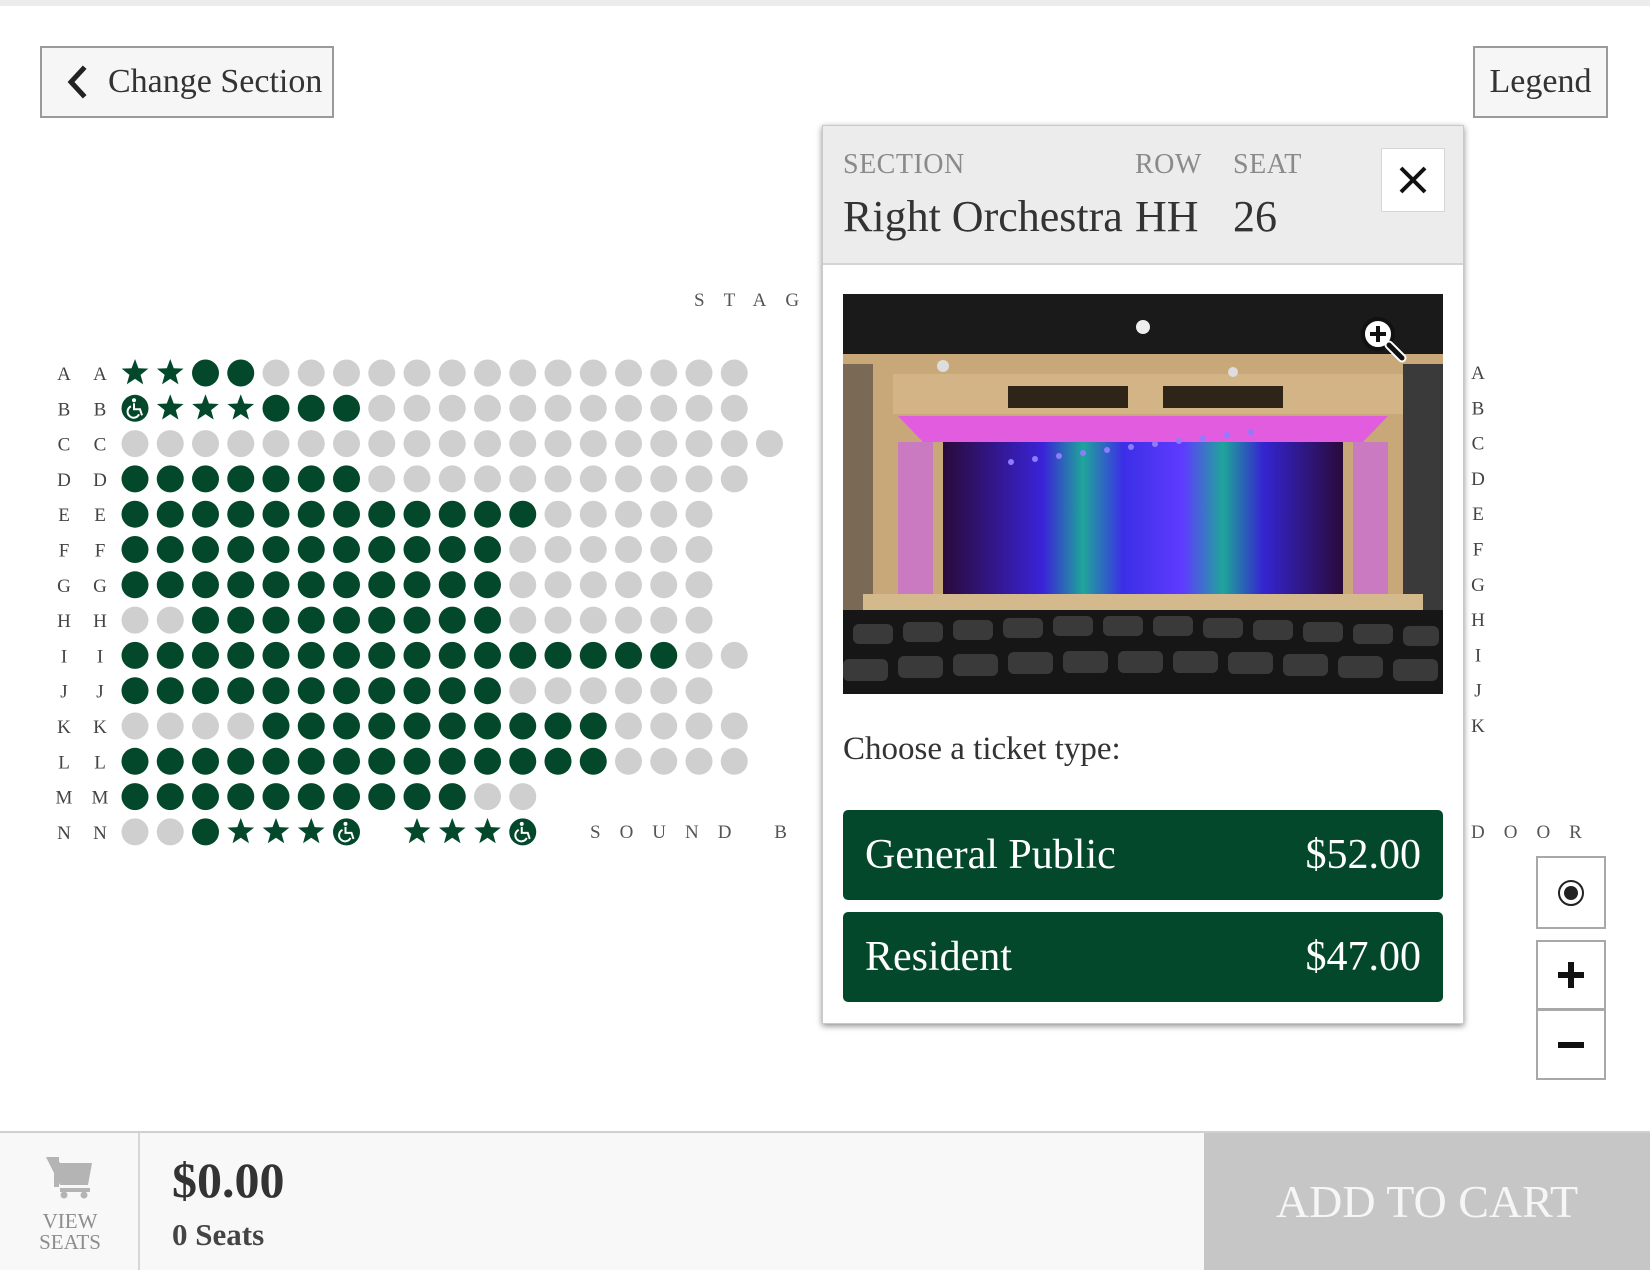 The height and width of the screenshot is (1270, 1650). Describe the element at coordinates (1143, 855) in the screenshot. I see `ticket-option-general-public: General Public $52.00` at that location.